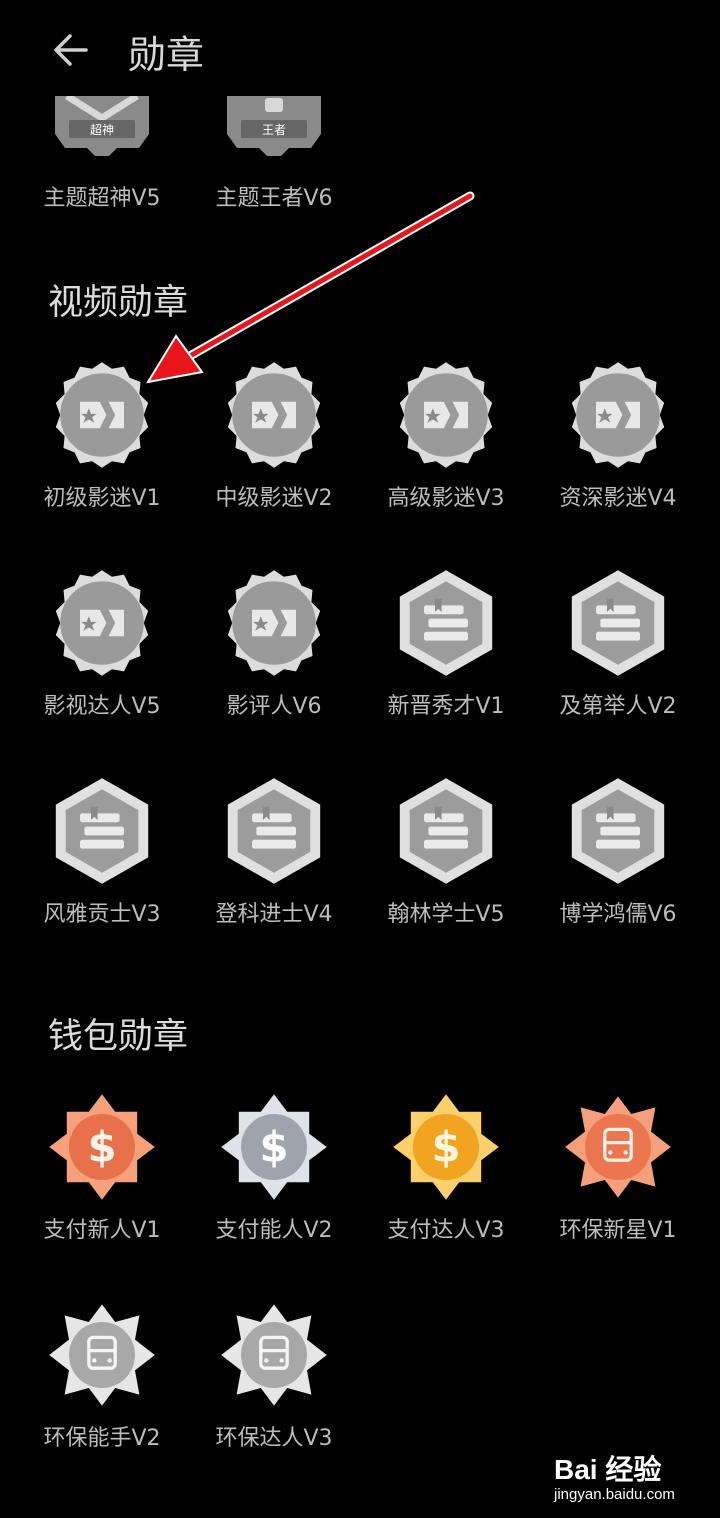 This screenshot has height=1518, width=720. What do you see at coordinates (310, 287) in the screenshot?
I see `annotation-arrow-icon` at bounding box center [310, 287].